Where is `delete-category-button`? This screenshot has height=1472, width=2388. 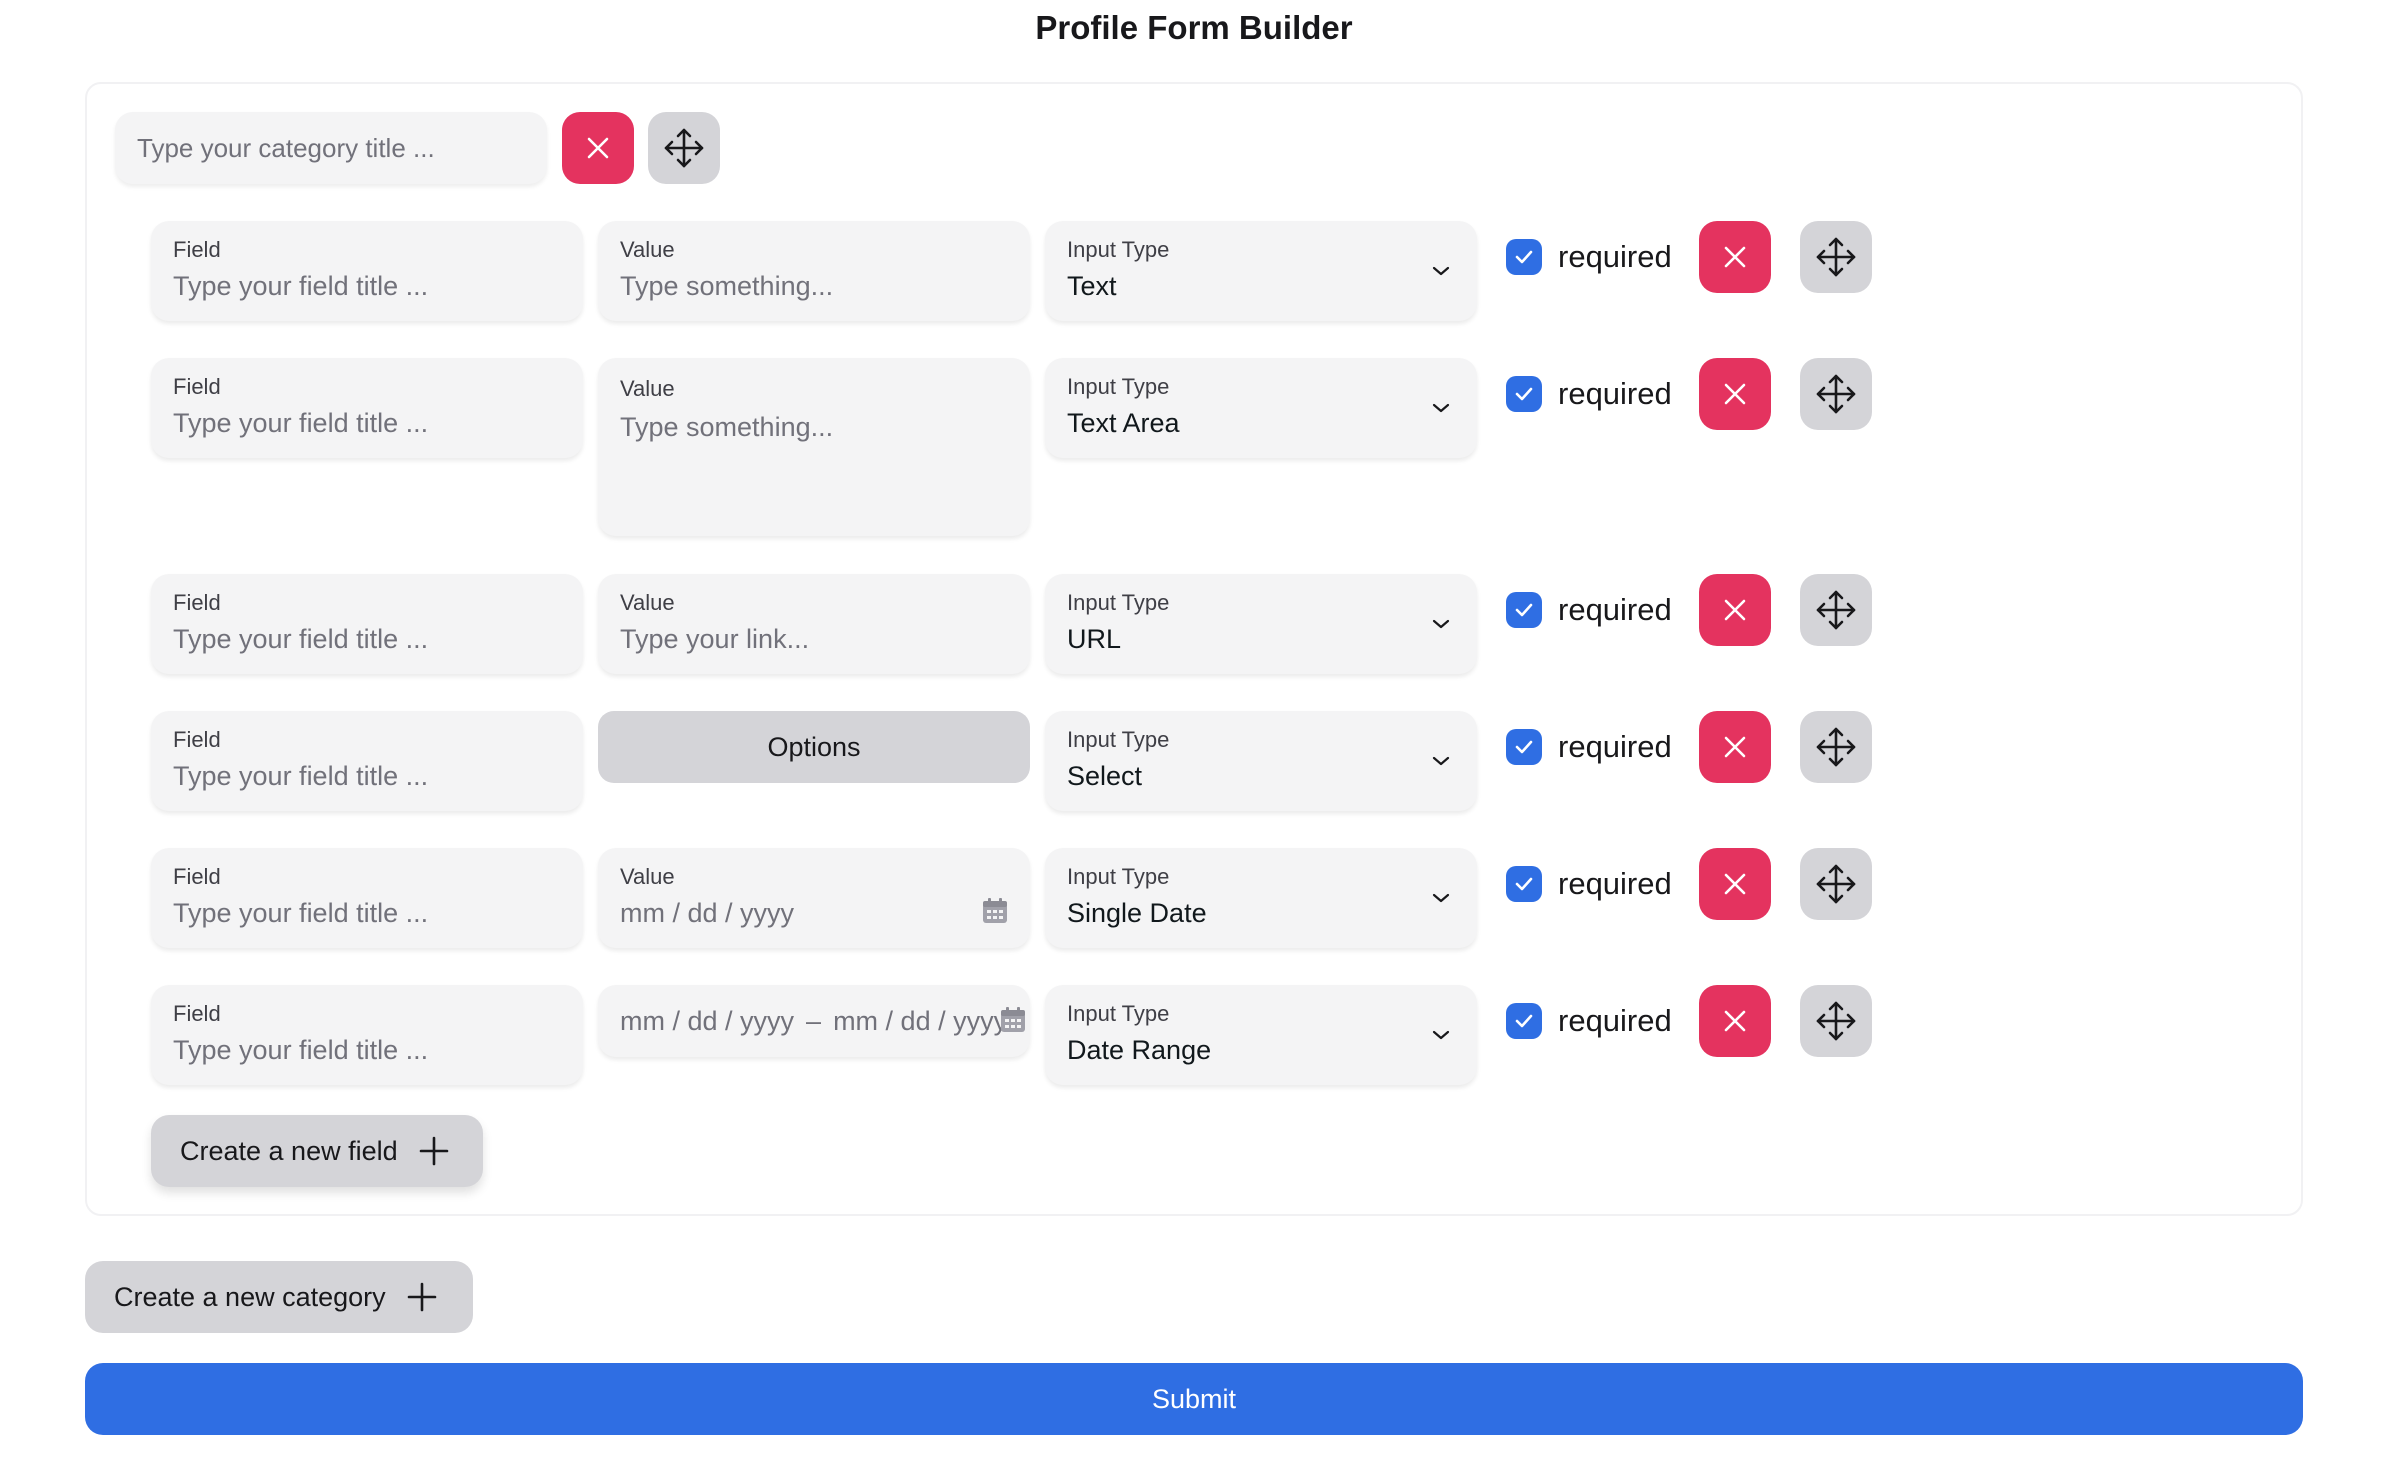
delete-category-button is located at coordinates (598, 148).